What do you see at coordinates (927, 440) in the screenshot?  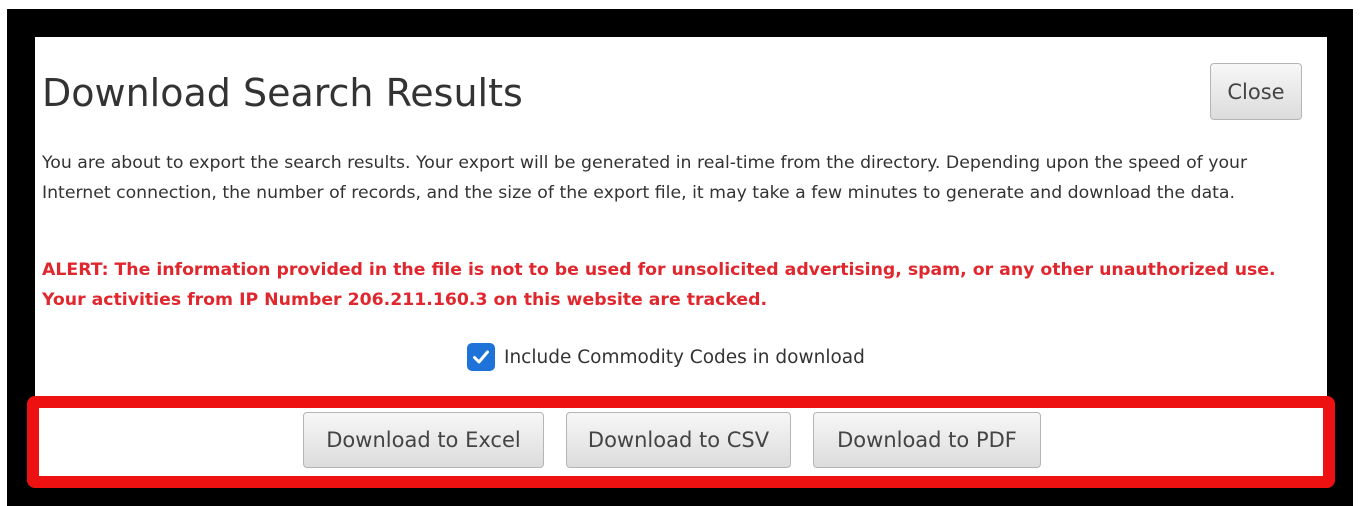 I see `download-pdf-button: Download to PDF` at bounding box center [927, 440].